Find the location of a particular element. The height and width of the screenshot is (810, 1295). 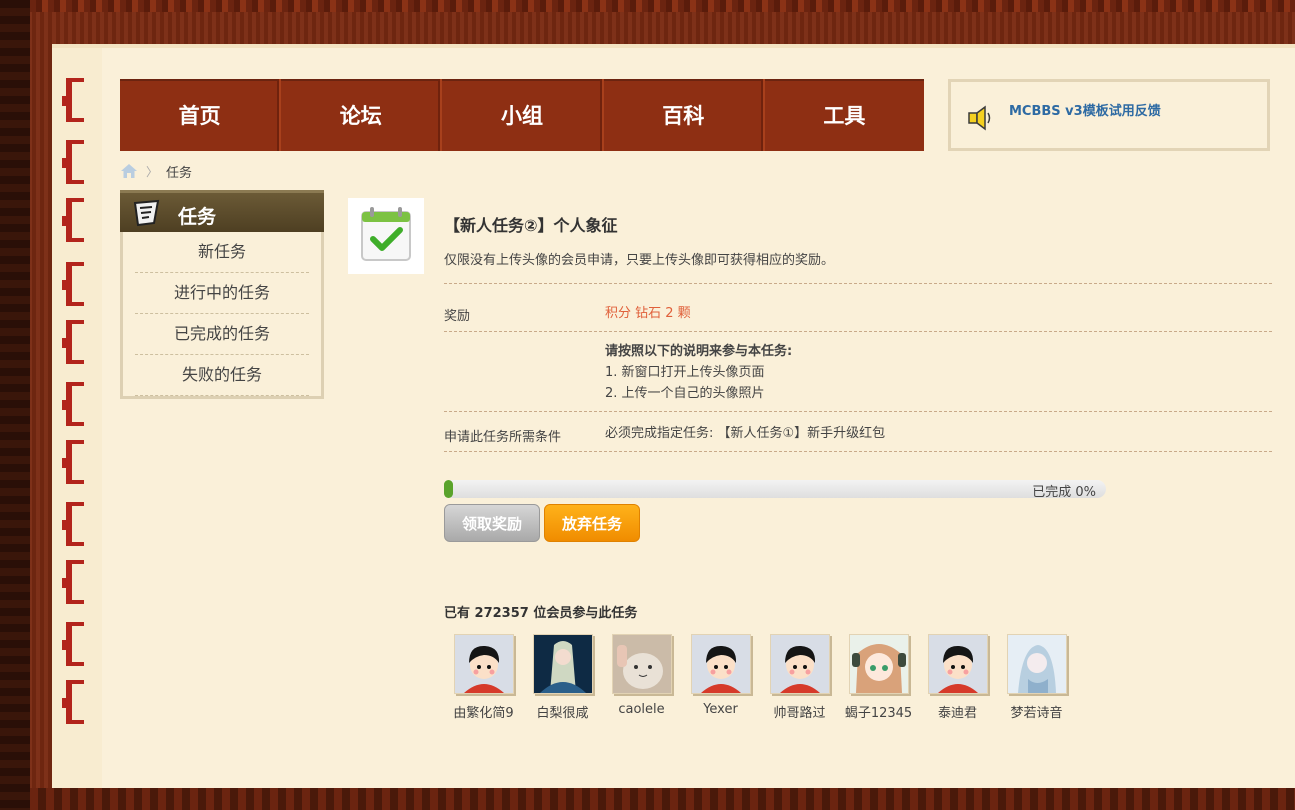

announcement-link: MCBBS v3模板试用反馈 is located at coordinates (1085, 109).